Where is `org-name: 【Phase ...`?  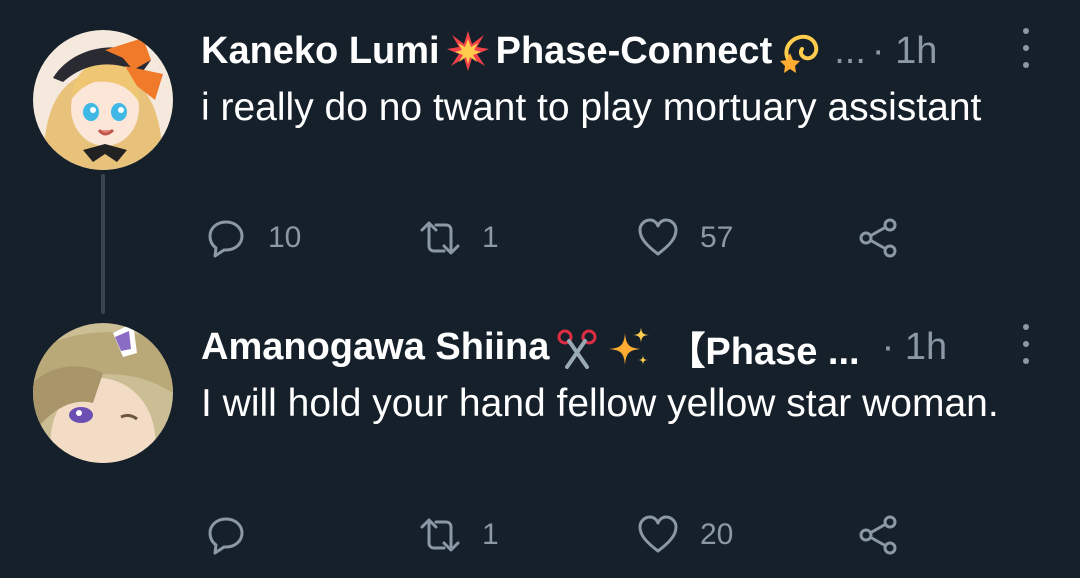
org-name: 【Phase ... is located at coordinates (763, 351).